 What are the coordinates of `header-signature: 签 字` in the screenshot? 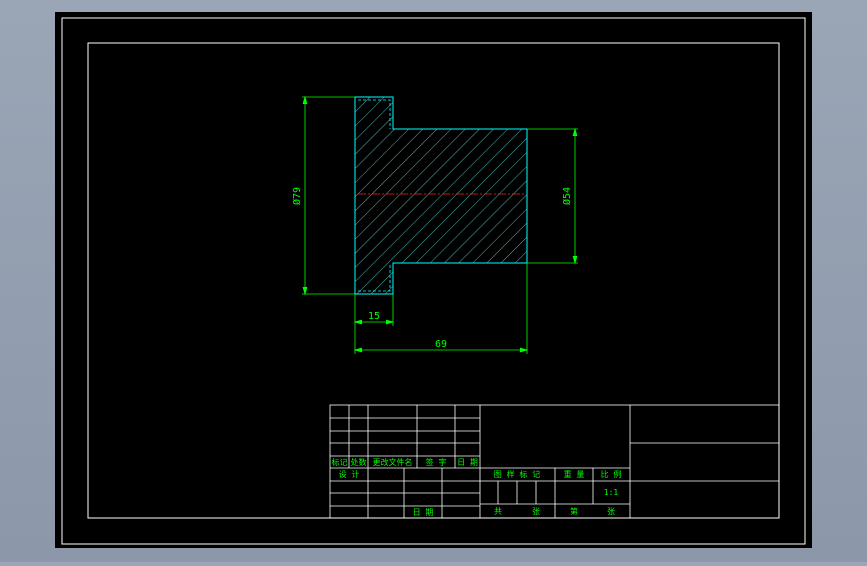 It's located at (436, 462).